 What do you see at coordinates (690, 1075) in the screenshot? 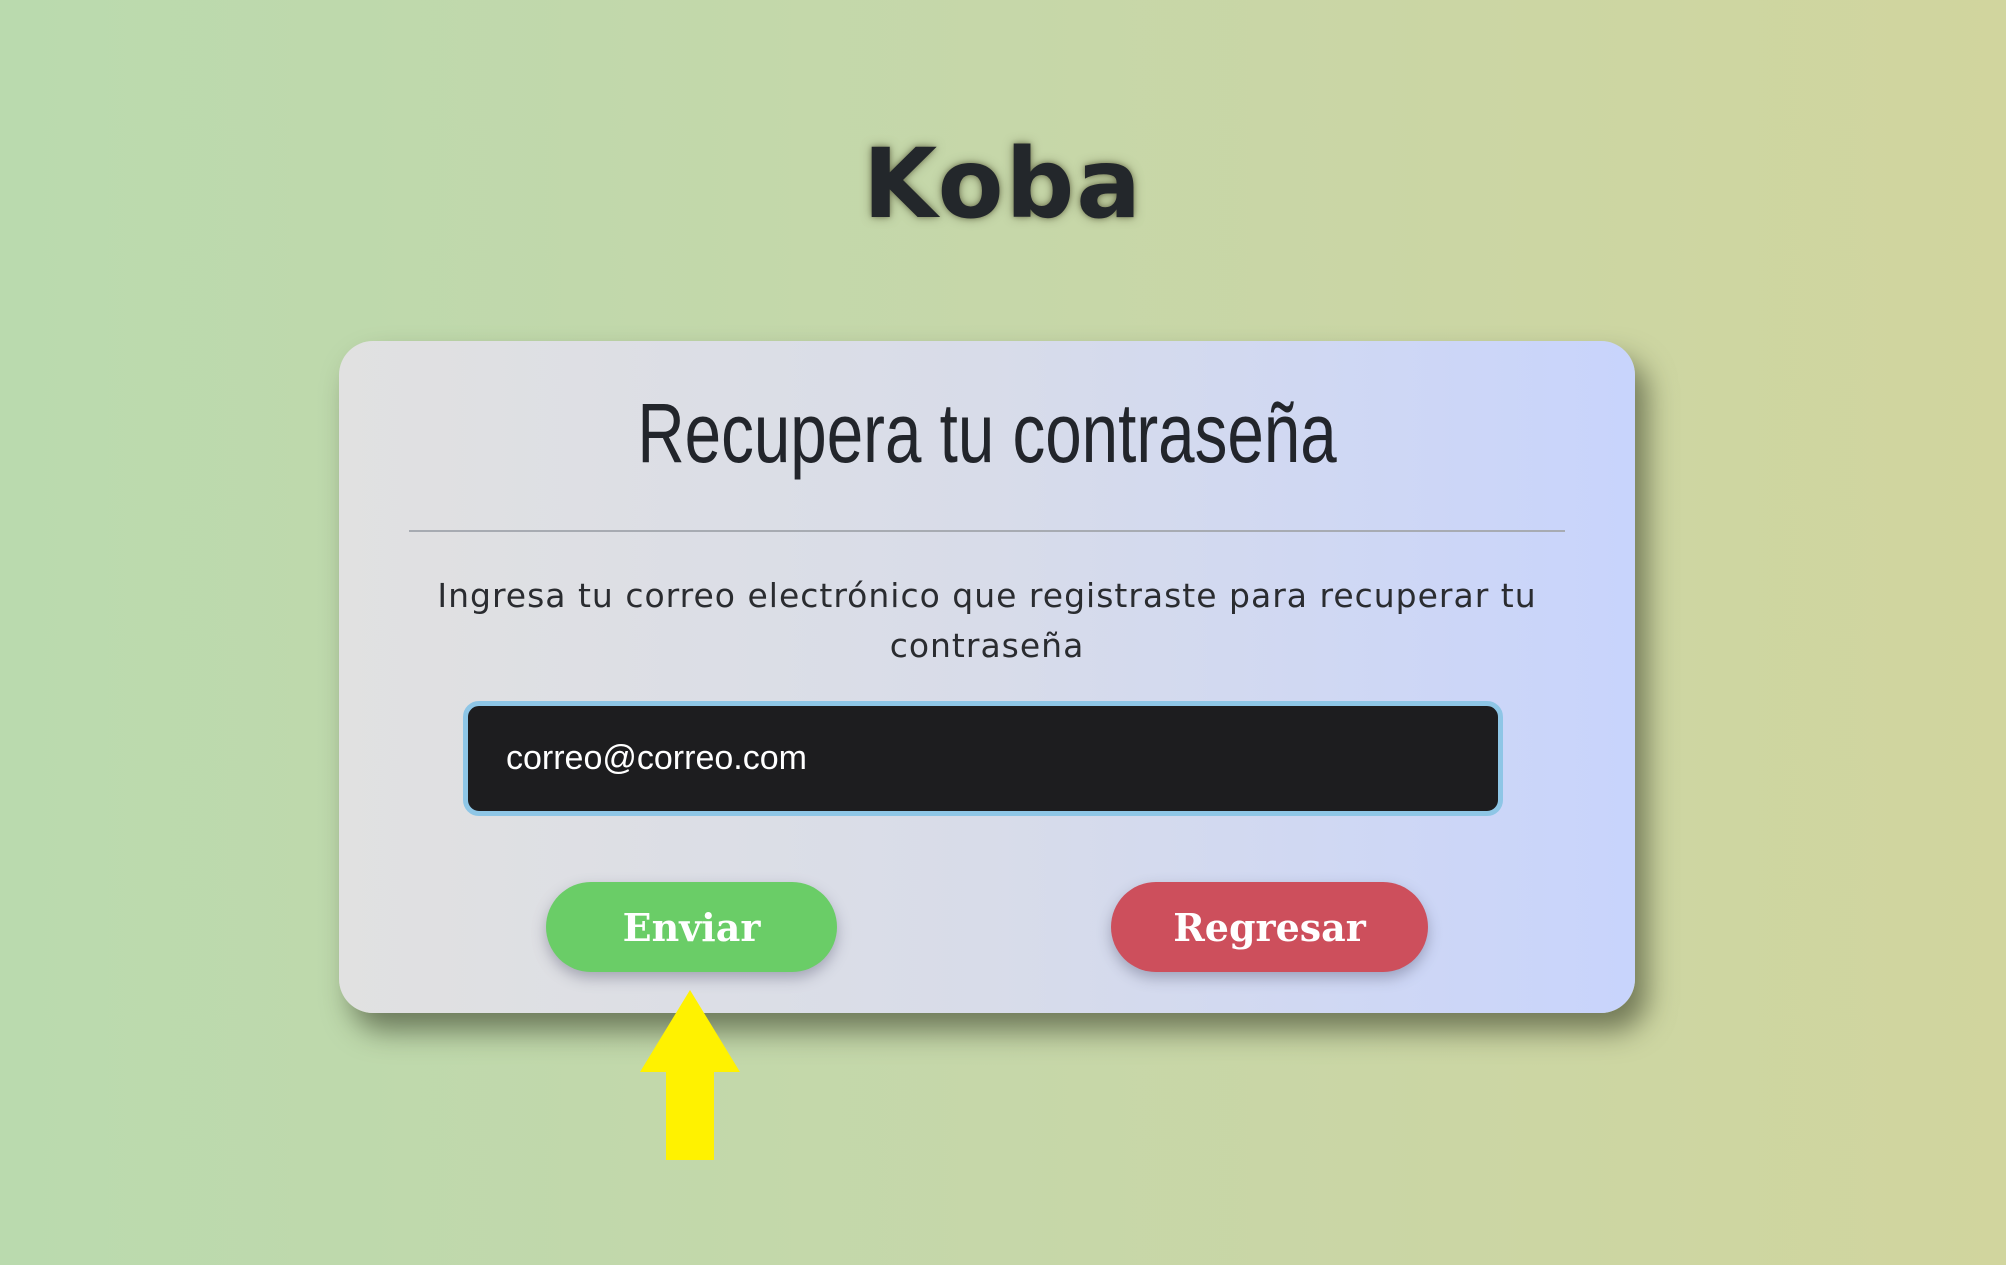
I see `up-arrow-icon` at bounding box center [690, 1075].